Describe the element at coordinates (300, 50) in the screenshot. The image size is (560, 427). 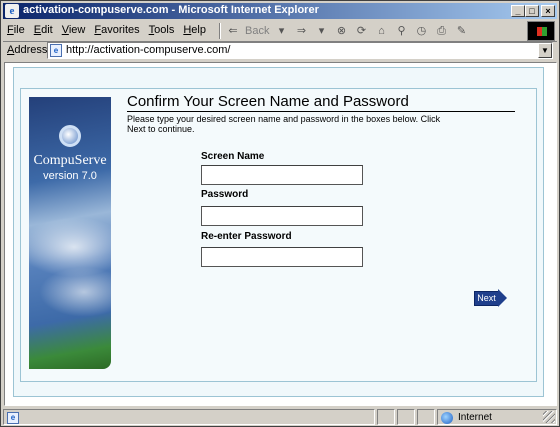
I see `address-input: e http://activation-compuserve.com/ ▼` at that location.